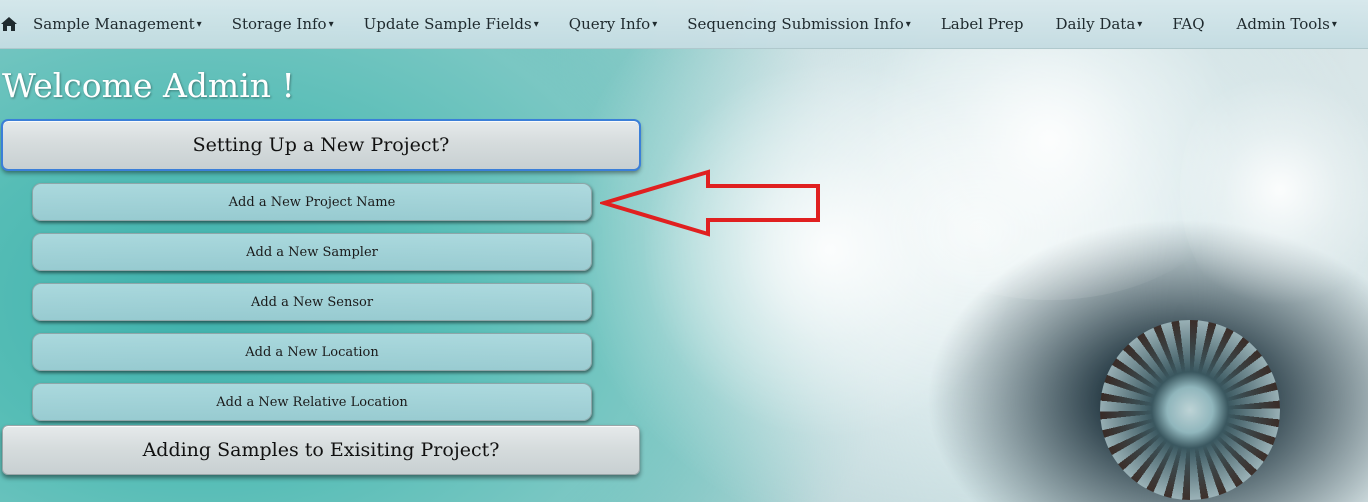 The image size is (1368, 502). I want to click on home-button, so click(9, 24).